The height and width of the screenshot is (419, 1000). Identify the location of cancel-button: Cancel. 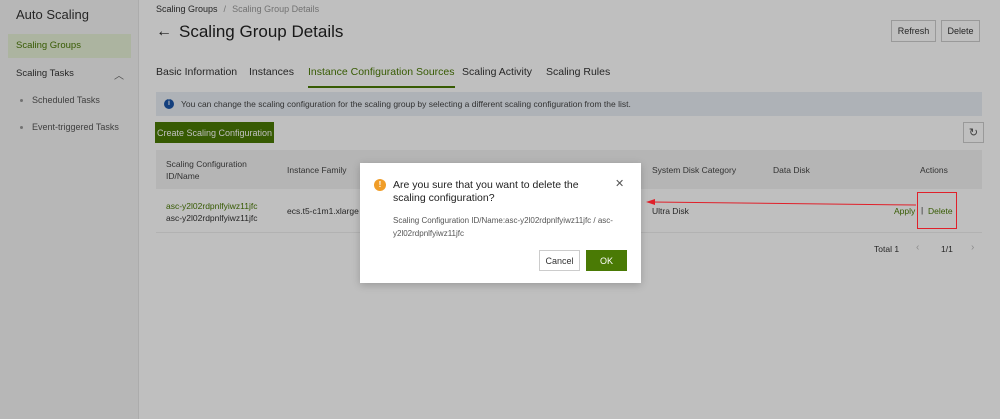
(559, 260).